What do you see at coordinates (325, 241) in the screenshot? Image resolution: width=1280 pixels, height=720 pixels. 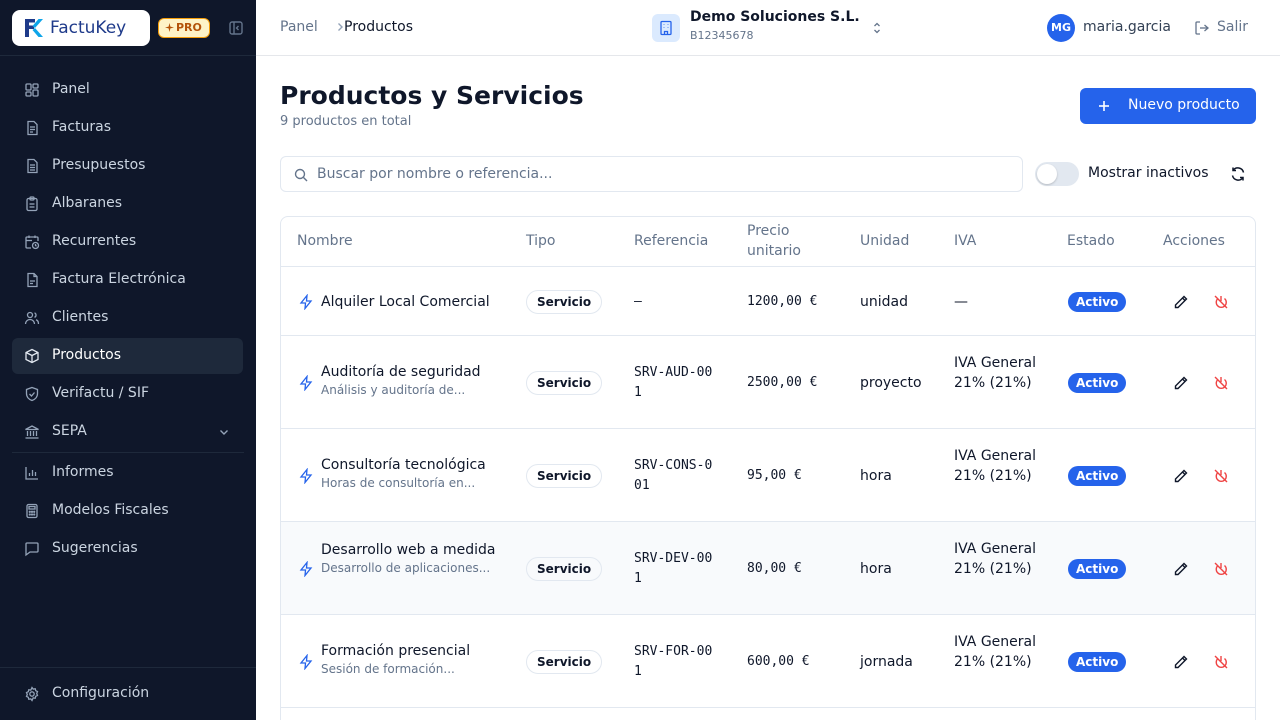 I see `column-header-nombre: Nombre` at bounding box center [325, 241].